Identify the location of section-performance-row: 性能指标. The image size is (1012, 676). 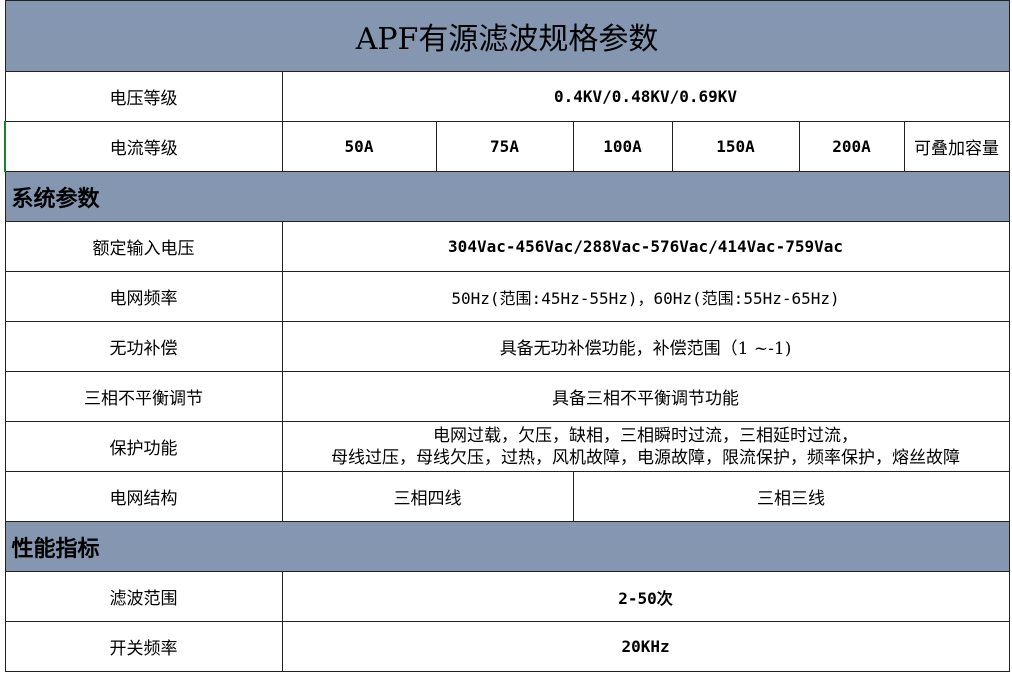
(507, 546).